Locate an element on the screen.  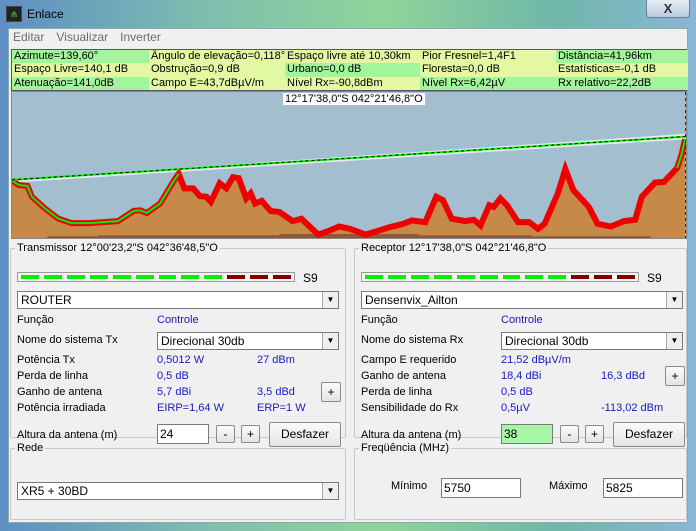
stat-cell: Distância=41,96km is located at coordinates (622, 57).